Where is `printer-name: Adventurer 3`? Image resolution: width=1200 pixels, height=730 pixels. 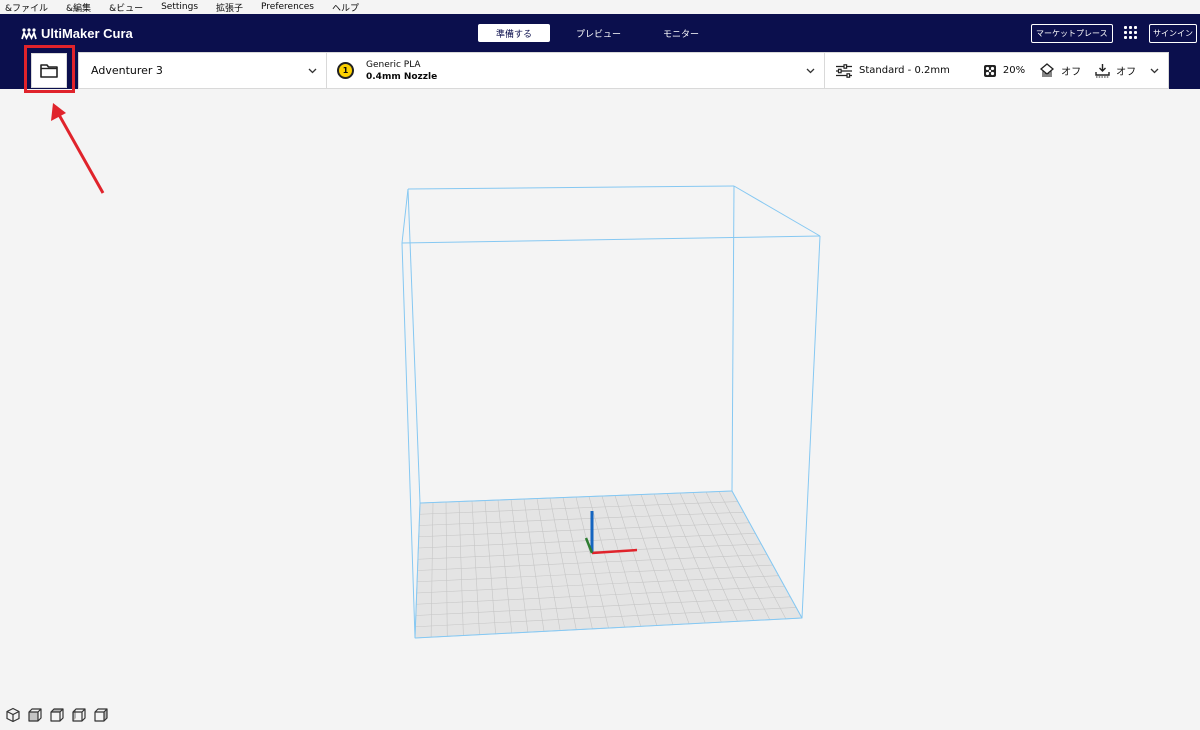
printer-name: Adventurer 3 is located at coordinates (127, 70).